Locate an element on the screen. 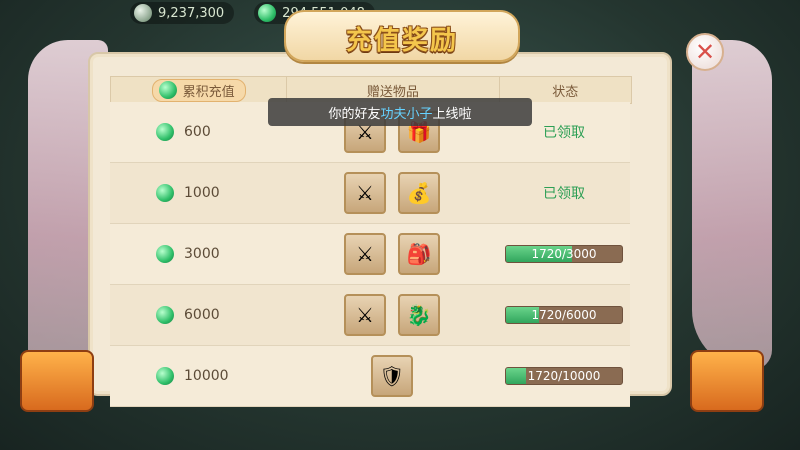 This screenshot has width=800, height=450. row-status-cell: 已领取 is located at coordinates (564, 193).